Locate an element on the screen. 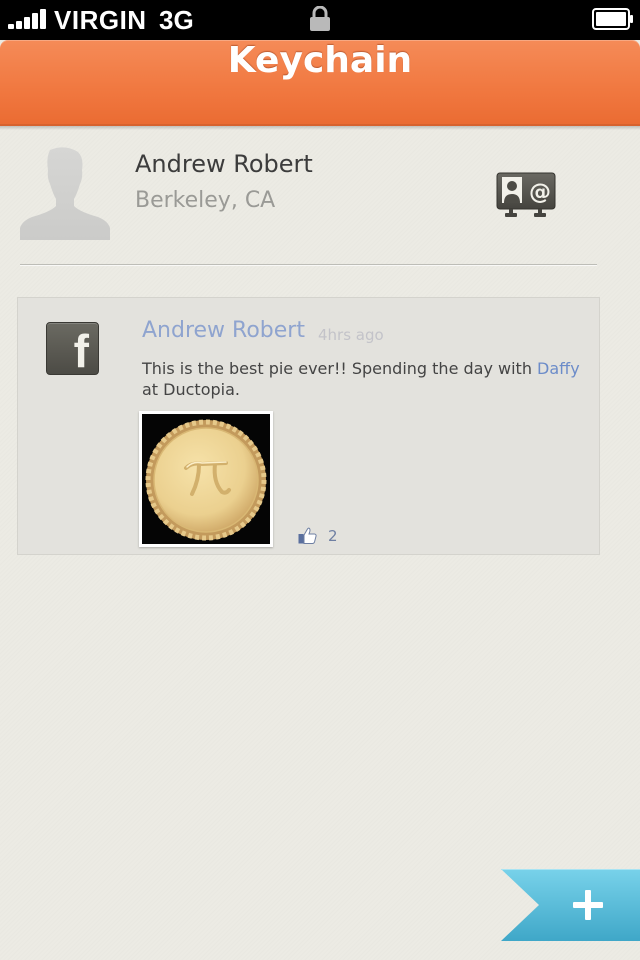  signal-strength-icon is located at coordinates (28, 19).